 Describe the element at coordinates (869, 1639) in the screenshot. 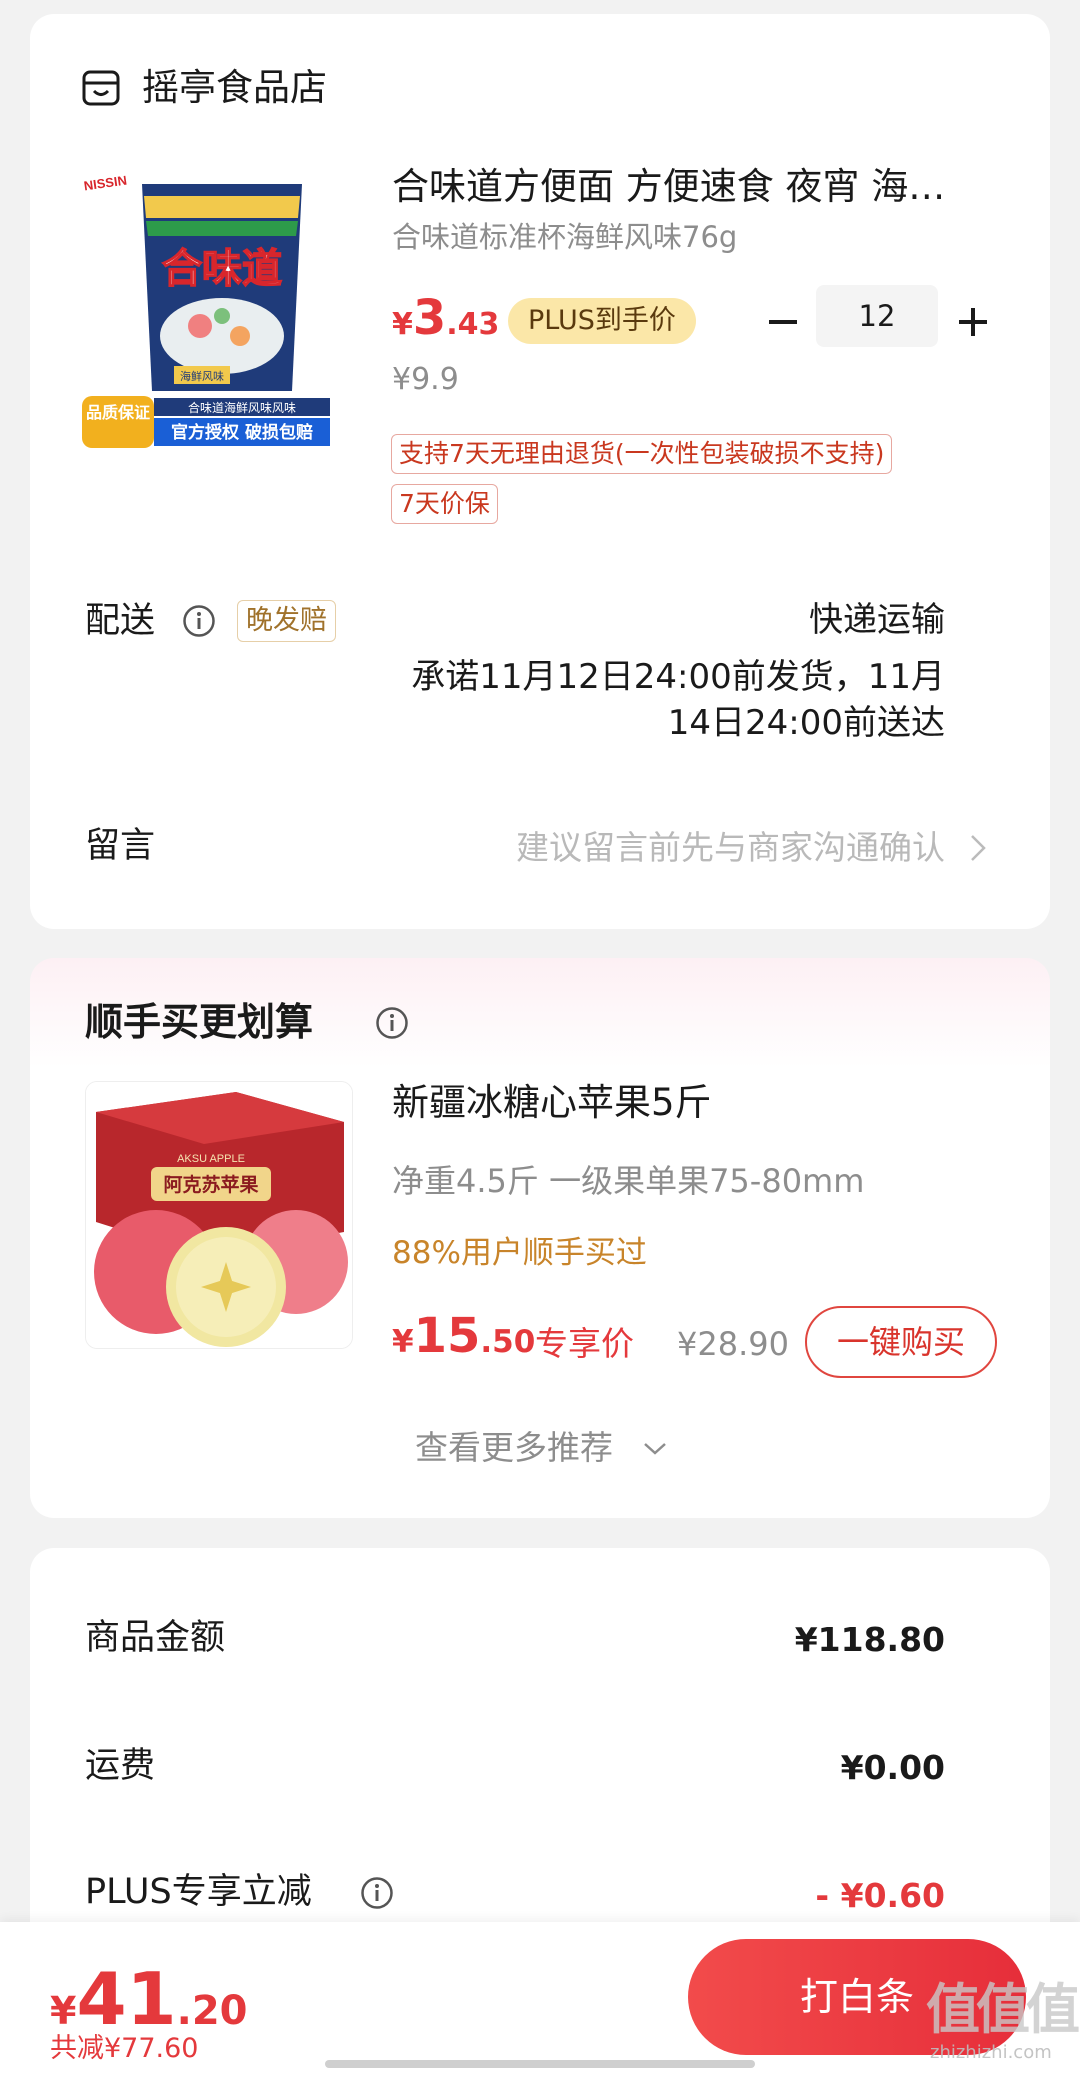

I see `goods-amount-value: ¥118.80` at that location.